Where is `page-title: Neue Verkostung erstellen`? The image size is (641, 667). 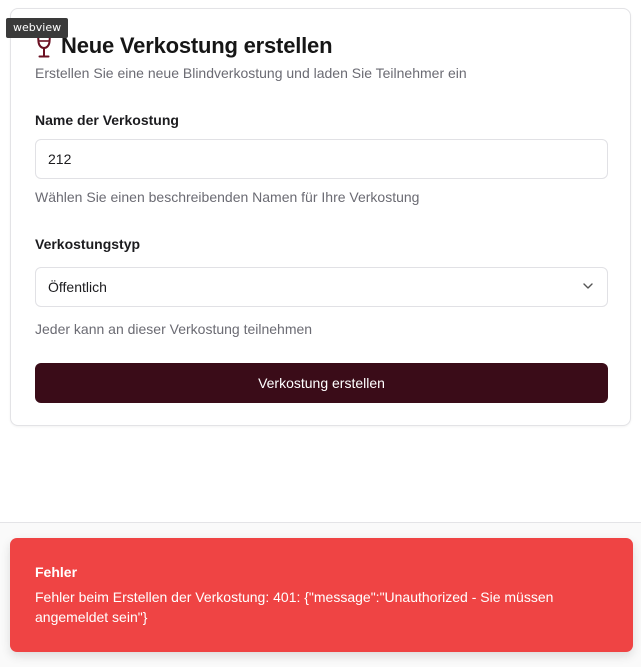 page-title: Neue Verkostung erstellen is located at coordinates (197, 45).